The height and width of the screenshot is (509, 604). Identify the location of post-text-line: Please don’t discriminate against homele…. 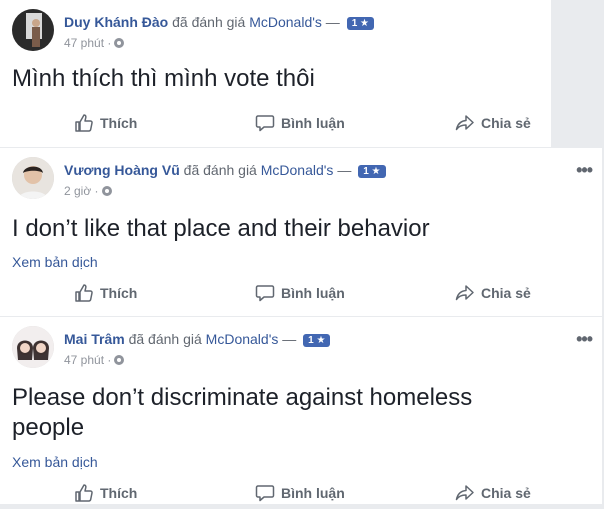
(242, 397).